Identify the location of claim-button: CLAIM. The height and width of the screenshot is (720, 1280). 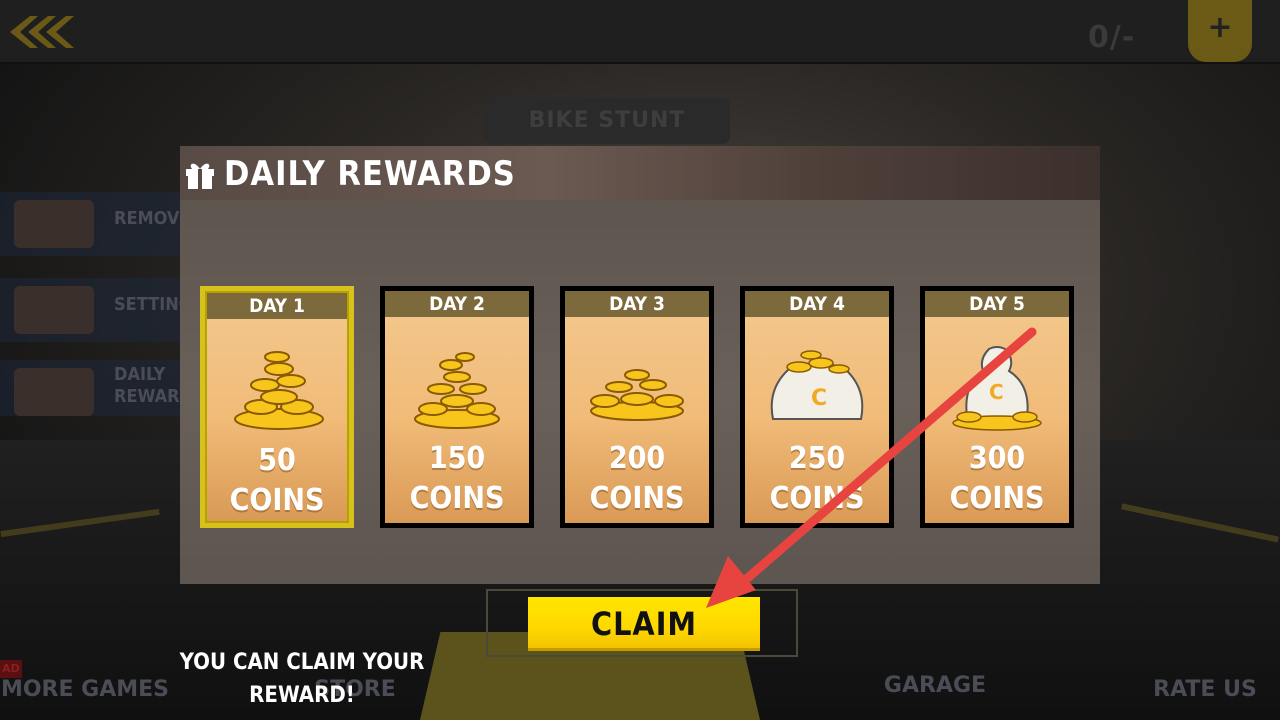
(644, 624).